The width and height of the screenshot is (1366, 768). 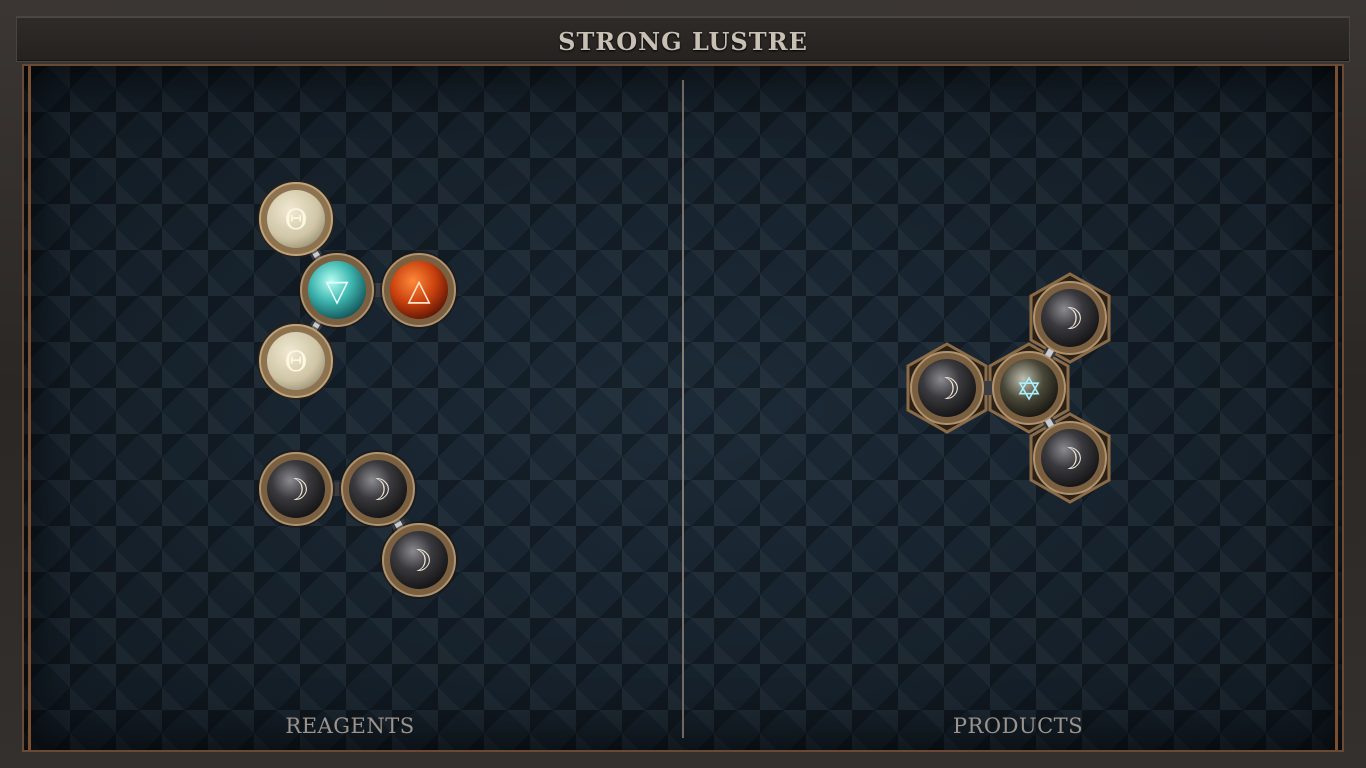 I want to click on water-icon: ▽, so click(x=336, y=291).